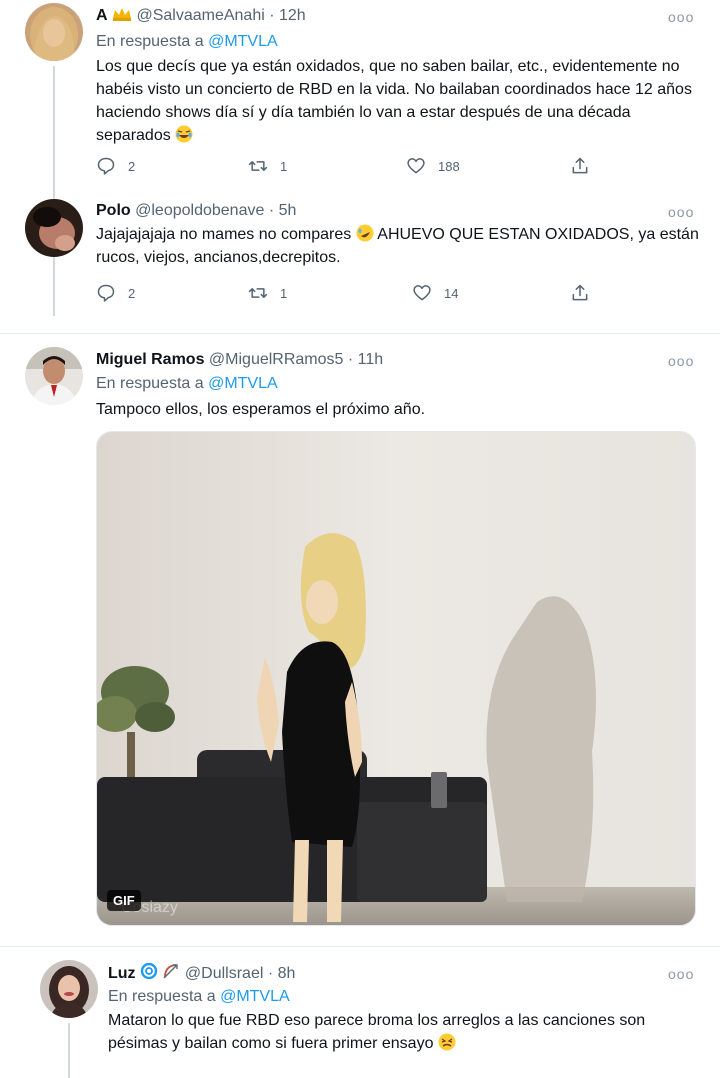 The image size is (720, 1078). I want to click on tweet-body-part1: Jajajajajaja no mames no compares, so click(224, 234).